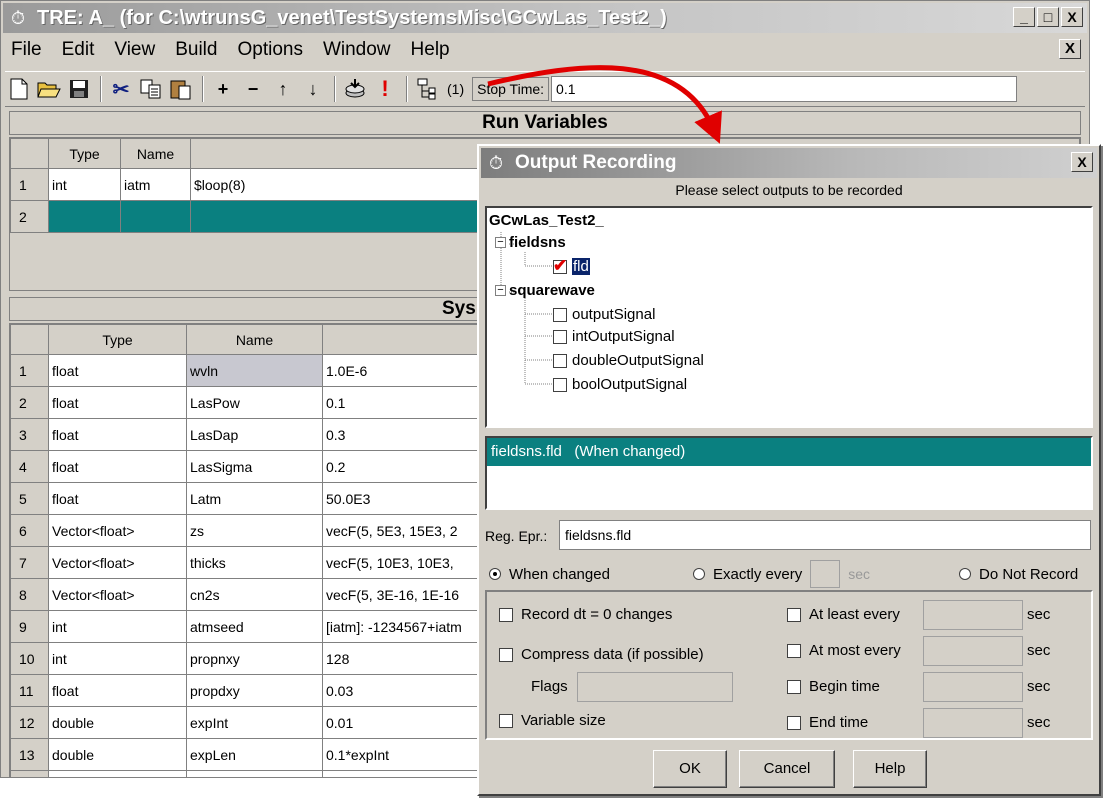 The height and width of the screenshot is (800, 1108). Describe the element at coordinates (254, 530) in the screenshot. I see `cell-name: zs` at that location.